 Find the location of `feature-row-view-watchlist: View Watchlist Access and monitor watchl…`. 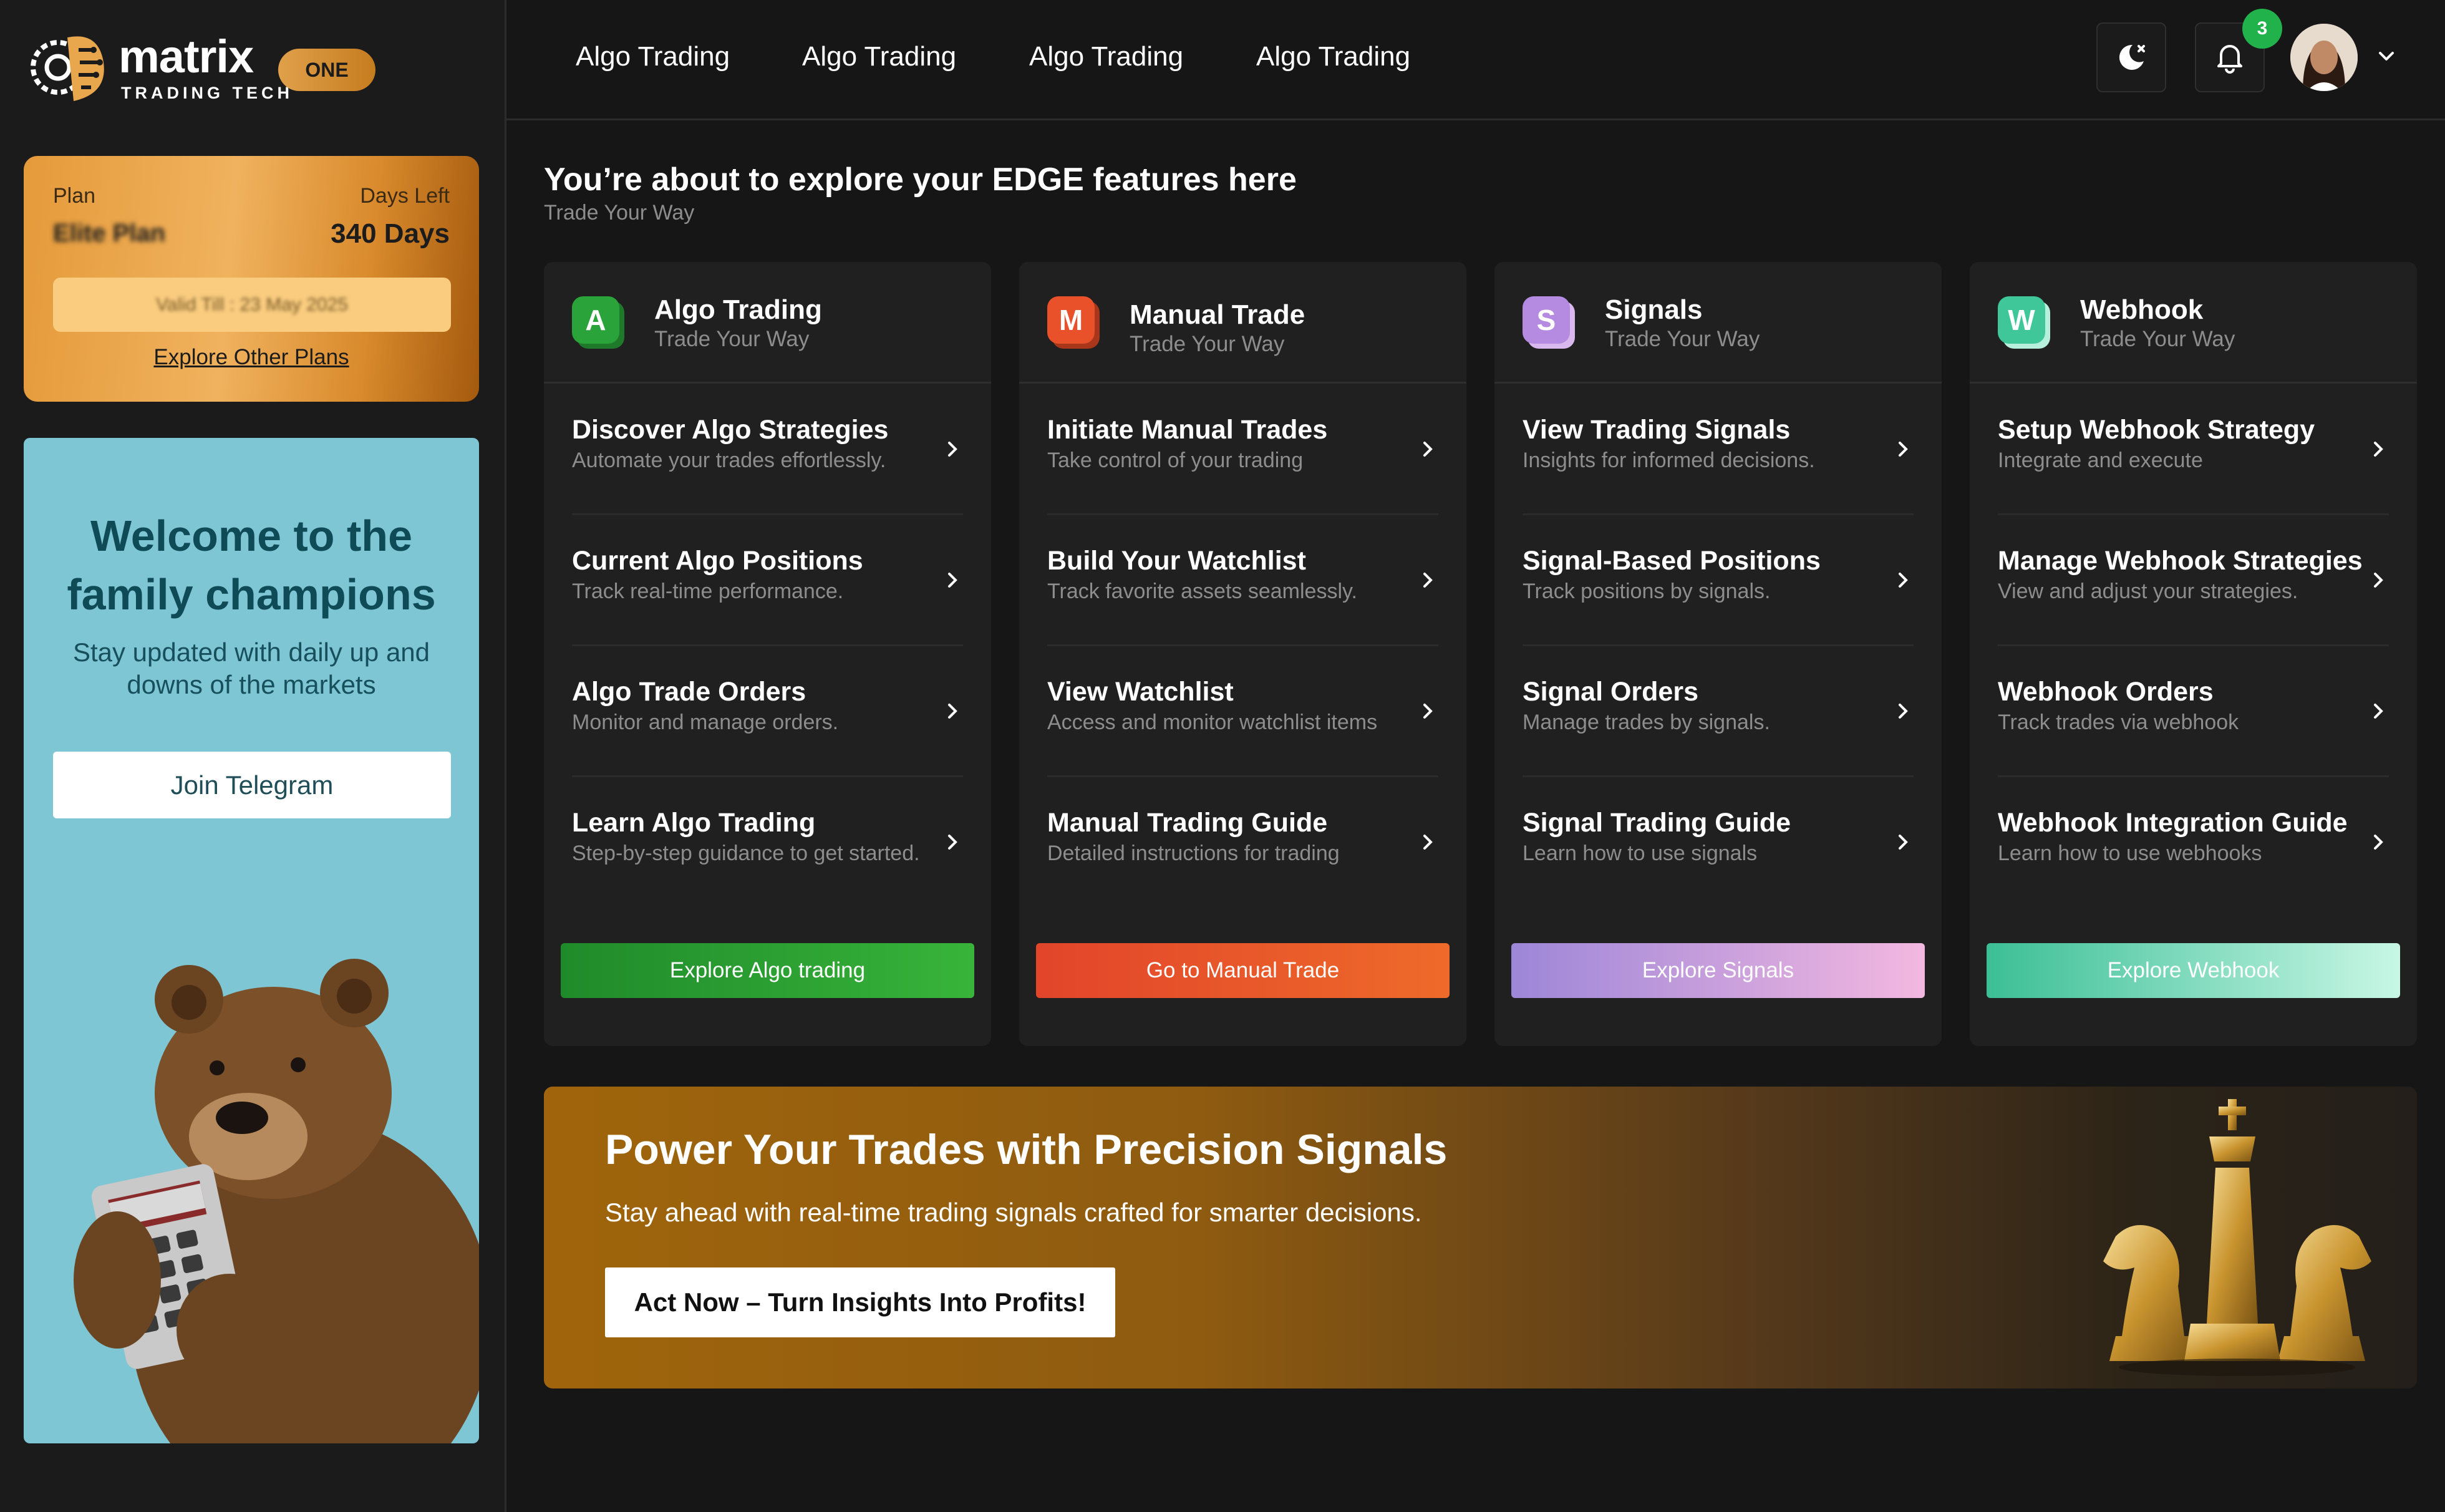

feature-row-view-watchlist: View Watchlist Access and monitor watchl… is located at coordinates (1242, 711).